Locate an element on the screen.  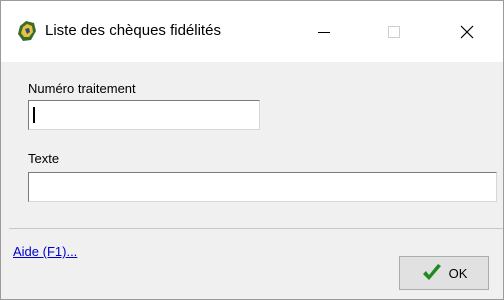
minimize-icon is located at coordinates (324, 32).